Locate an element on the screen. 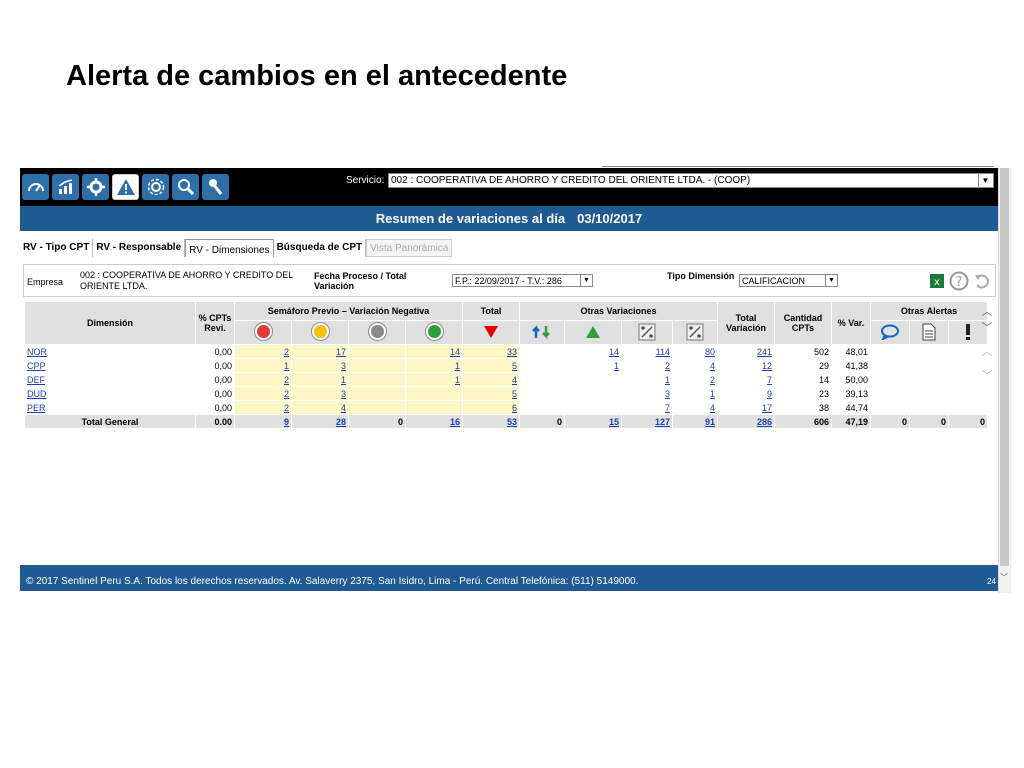 This screenshot has height=768, width=1024. cell-v3-link: 2 is located at coordinates (667, 366).